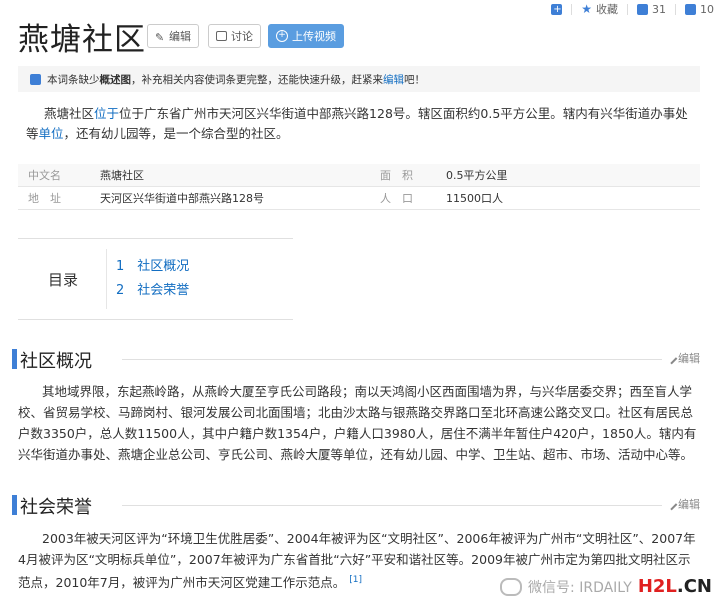 The height and width of the screenshot is (603, 720). I want to click on comment-icon, so click(221, 36).